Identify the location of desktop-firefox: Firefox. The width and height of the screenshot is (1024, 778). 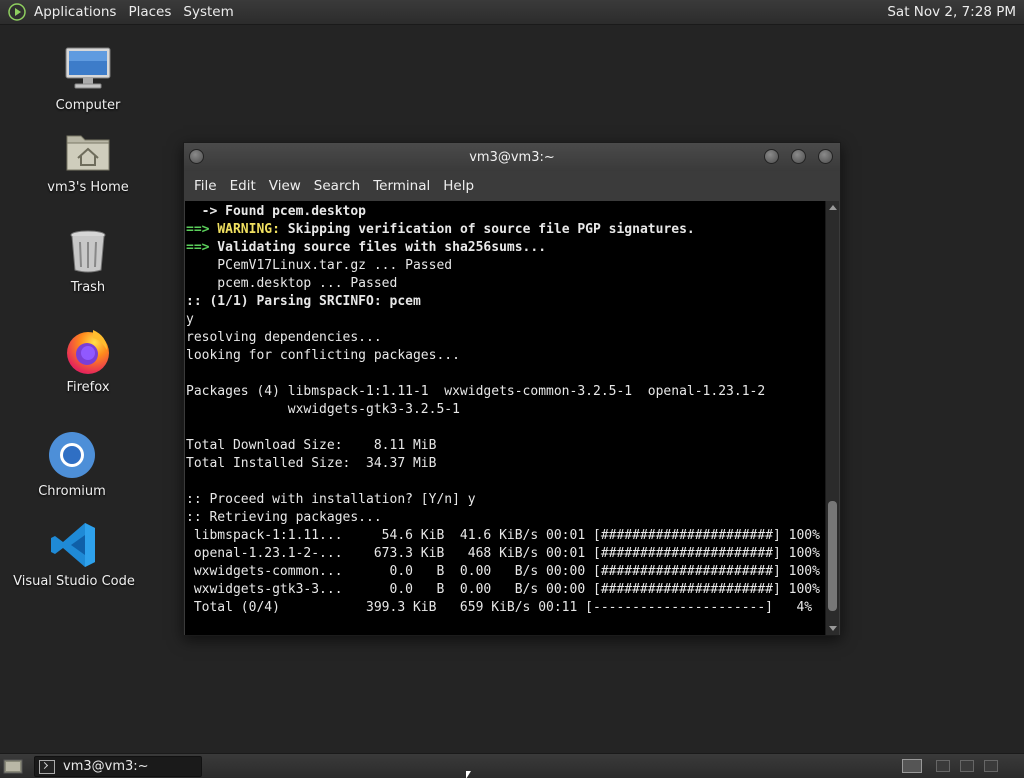
(88, 360).